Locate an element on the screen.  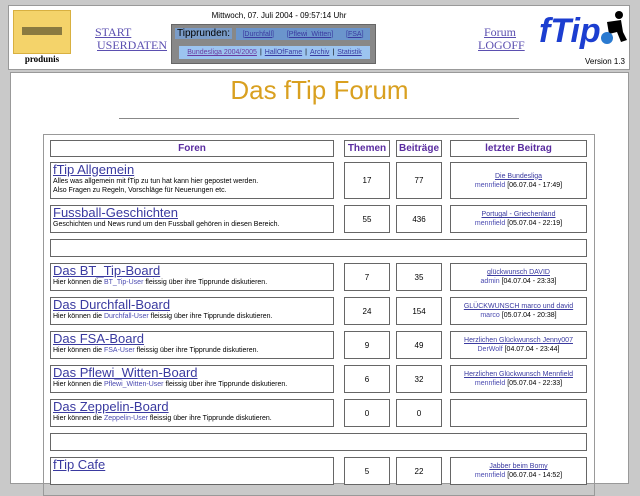
username: produnis is located at coordinates (42, 59).